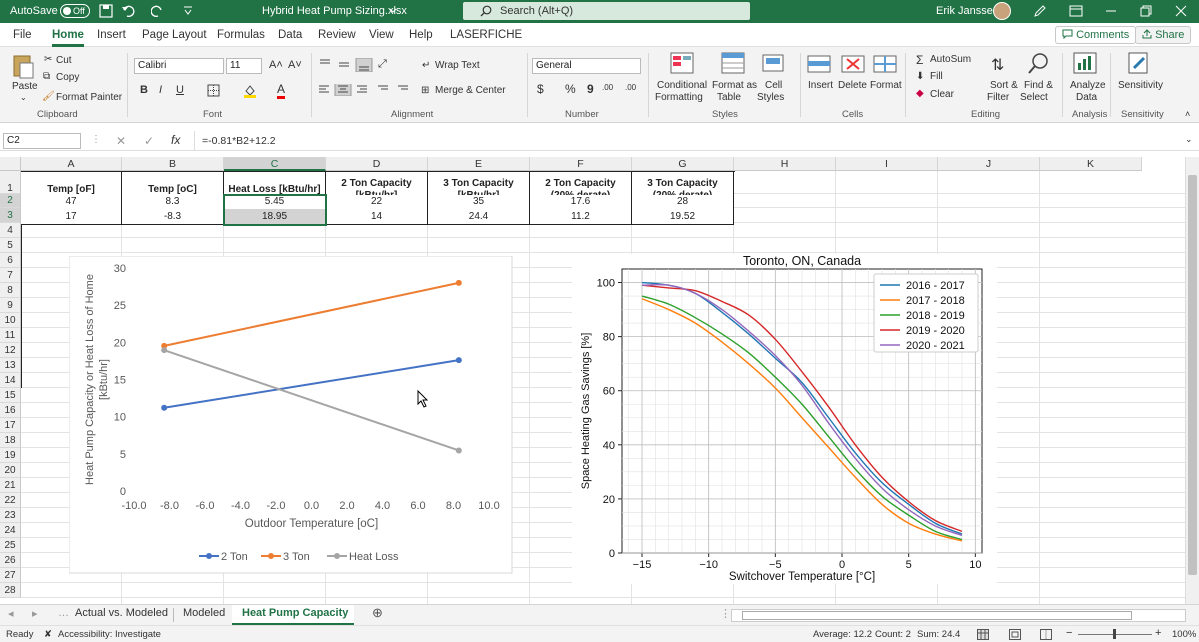 Image resolution: width=1199 pixels, height=642 pixels. What do you see at coordinates (1002, 11) in the screenshot?
I see `avatar` at bounding box center [1002, 11].